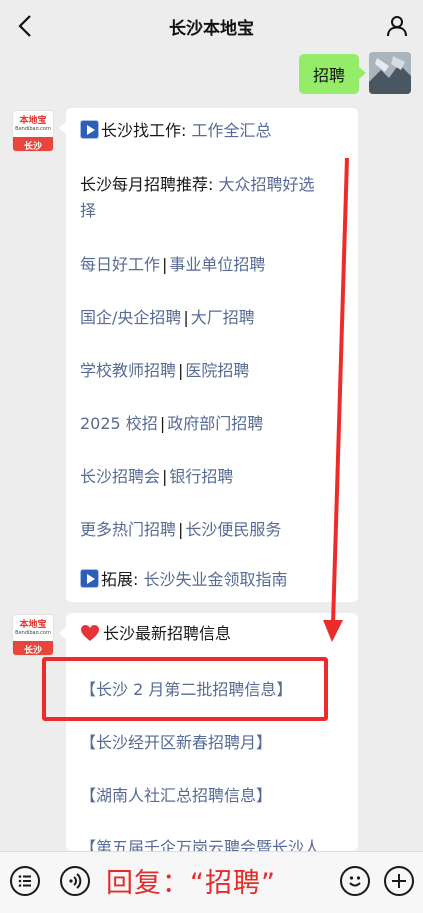  I want to click on avatar-image, so click(390, 73).